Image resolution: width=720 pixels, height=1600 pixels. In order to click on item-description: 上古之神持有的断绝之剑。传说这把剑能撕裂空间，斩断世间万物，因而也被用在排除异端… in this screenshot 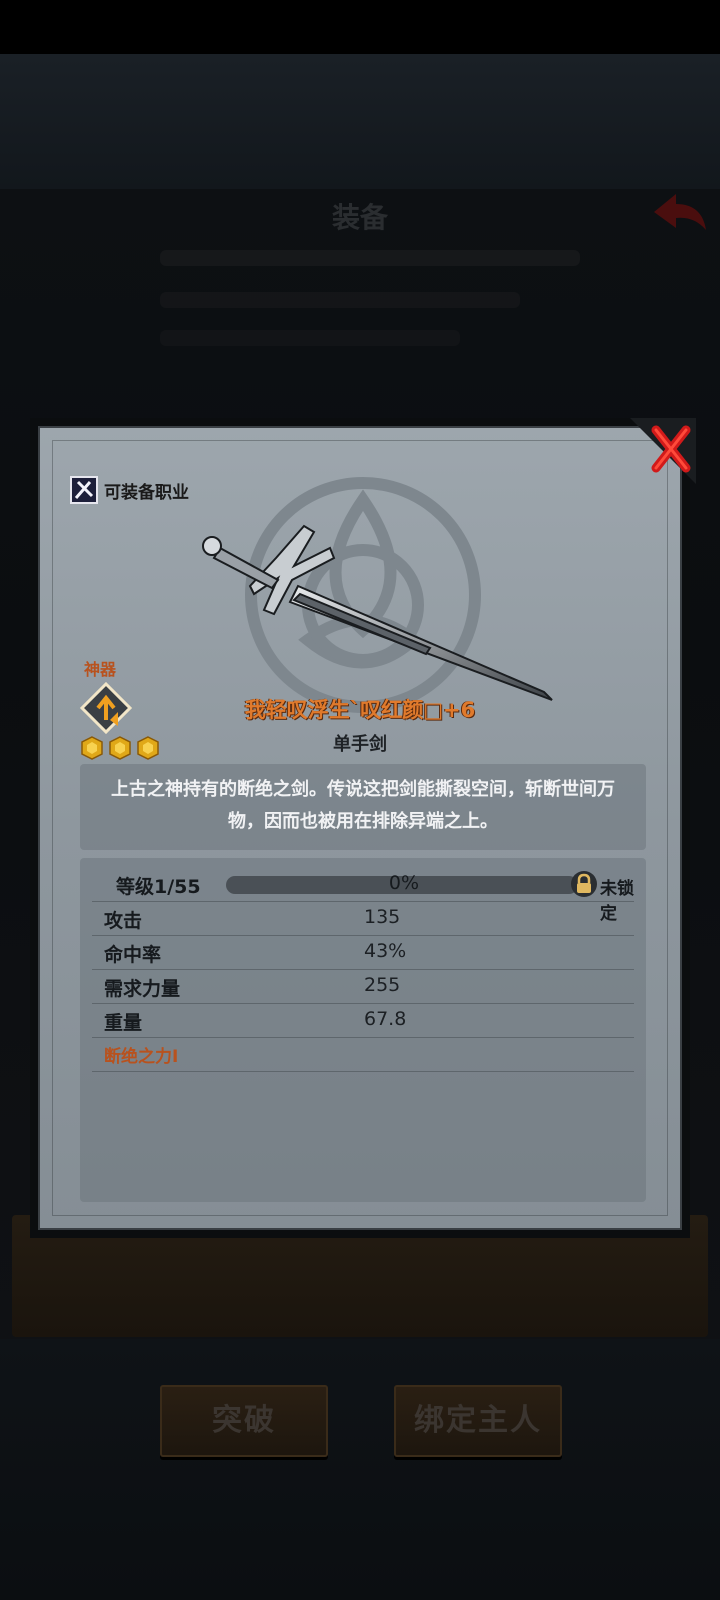, I will do `click(363, 805)`.